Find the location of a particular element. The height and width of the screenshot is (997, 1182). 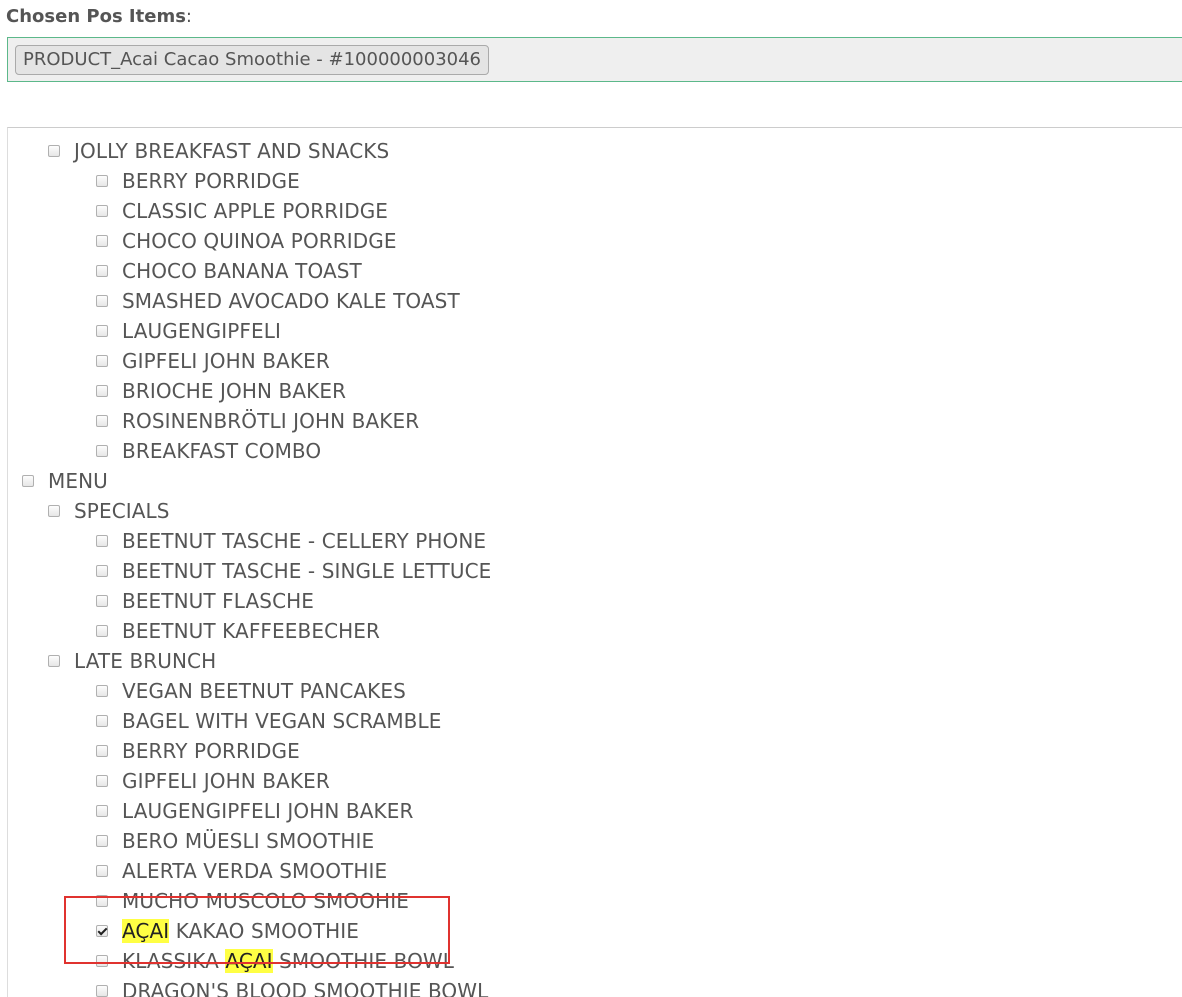

tree-category-menu: MENU is located at coordinates (65, 481).